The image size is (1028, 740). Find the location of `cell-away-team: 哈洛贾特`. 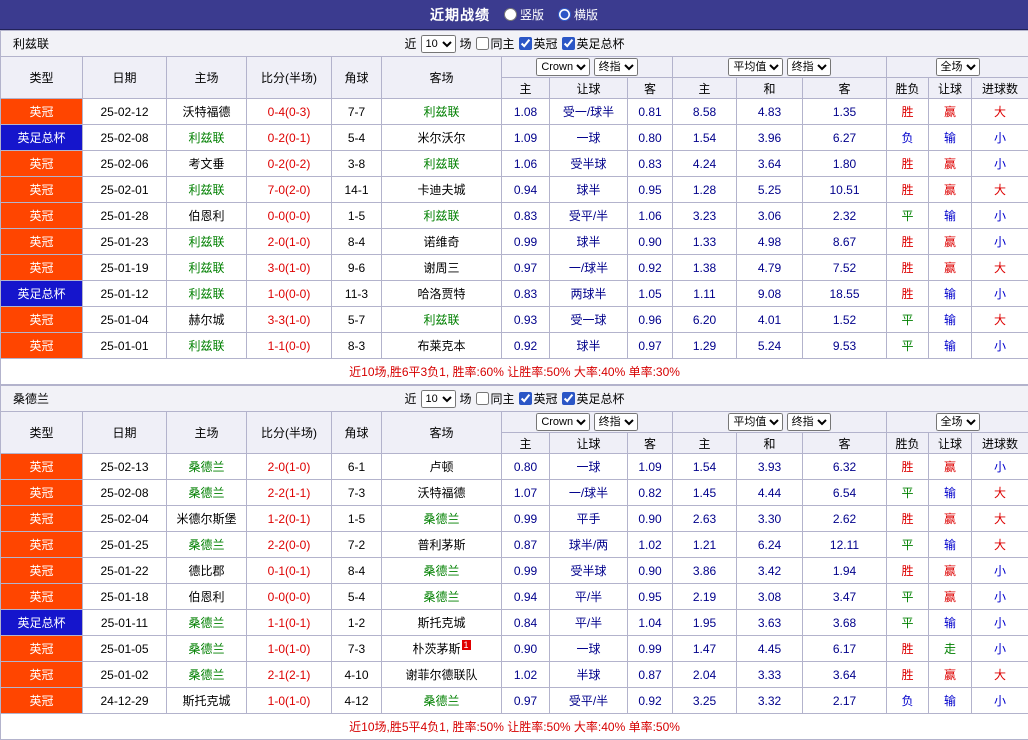

cell-away-team: 哈洛贾特 is located at coordinates (442, 294).